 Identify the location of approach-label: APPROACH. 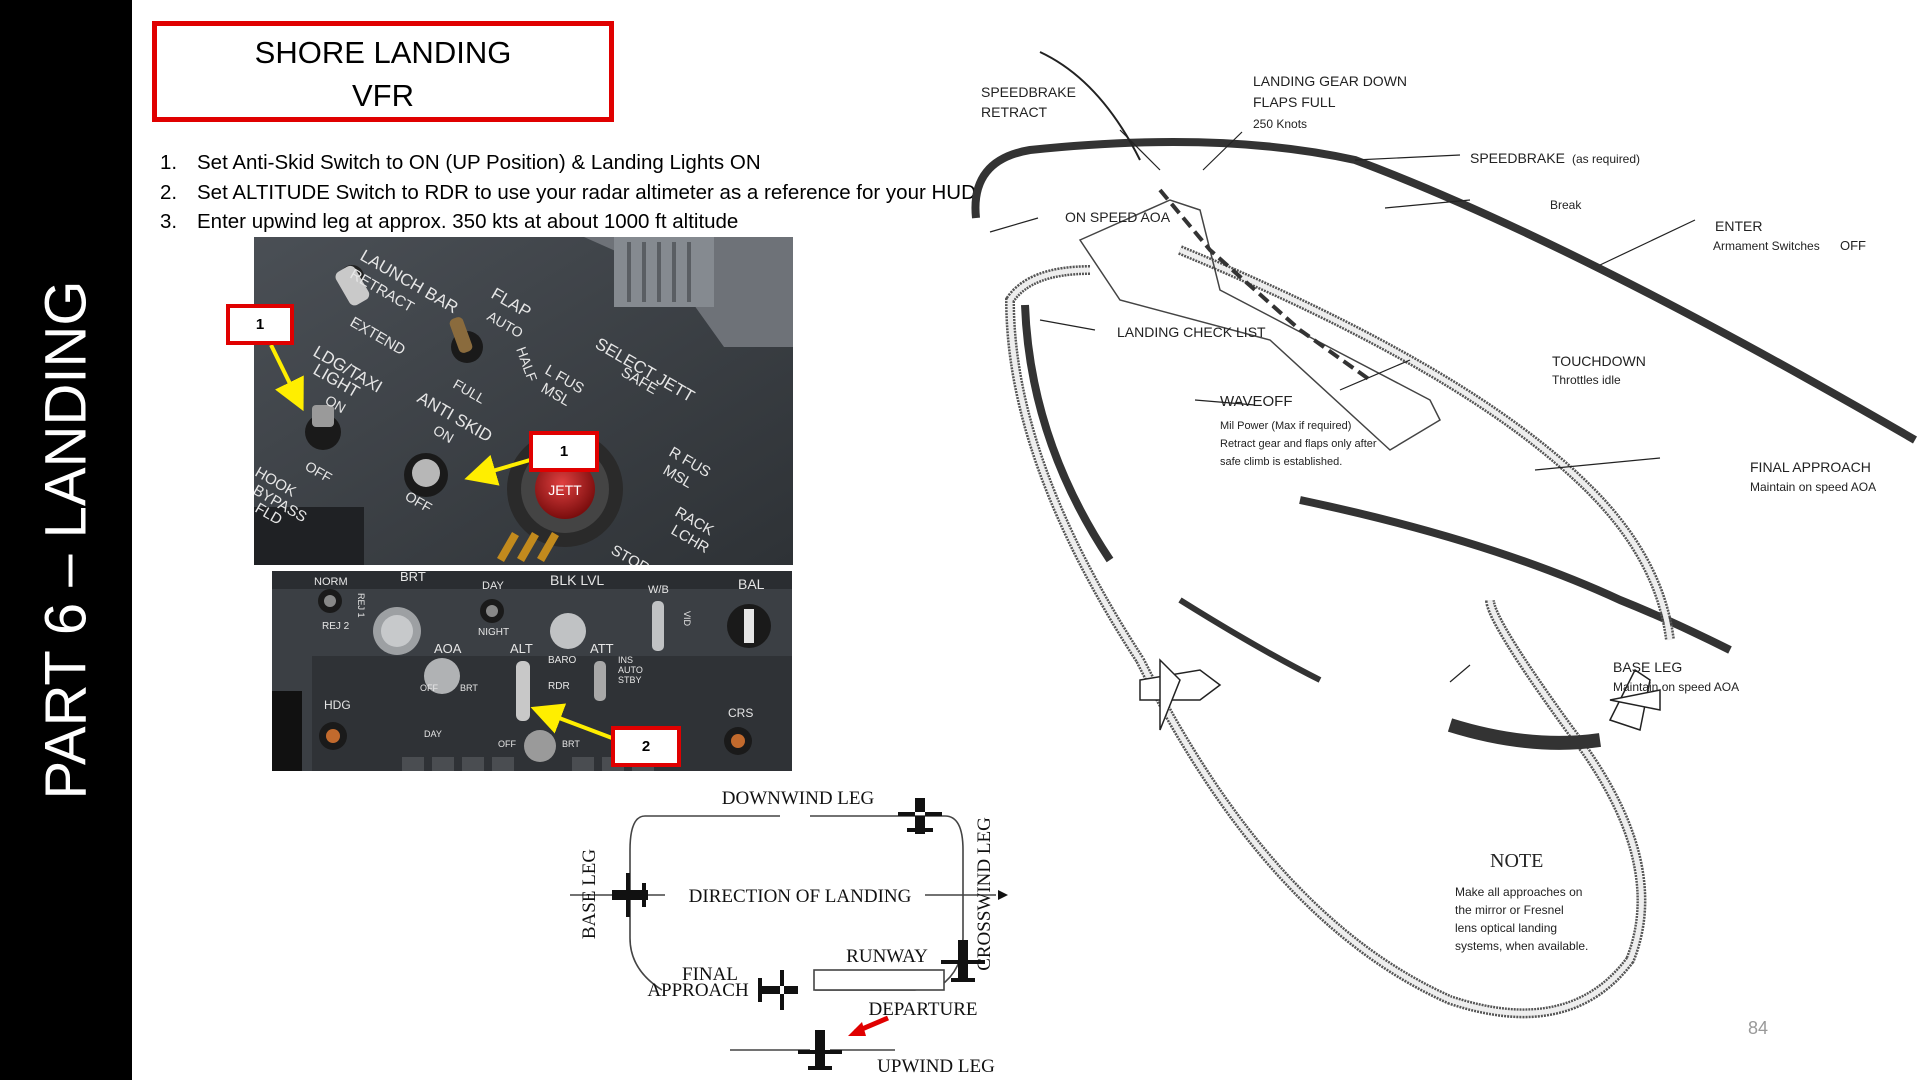
(698, 990).